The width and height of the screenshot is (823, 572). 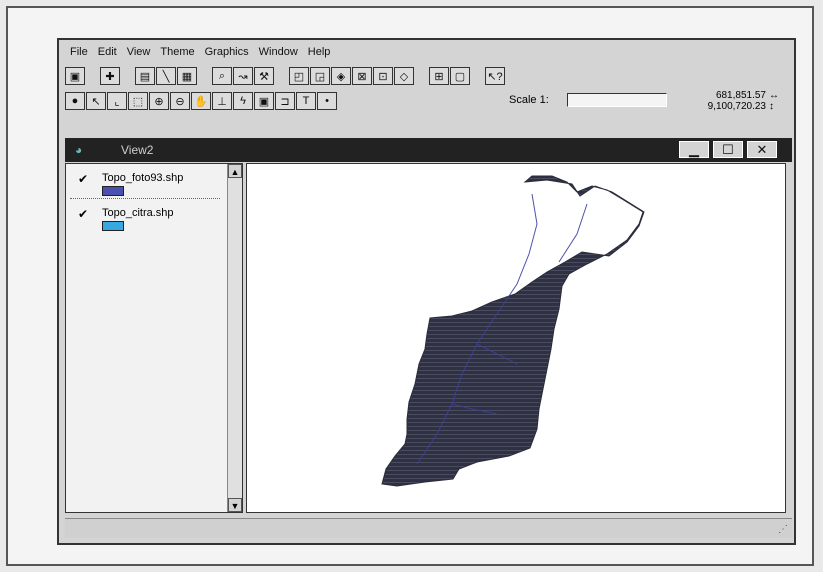 I want to click on zoom-in-fixed-icon: ⊠, so click(x=362, y=76).